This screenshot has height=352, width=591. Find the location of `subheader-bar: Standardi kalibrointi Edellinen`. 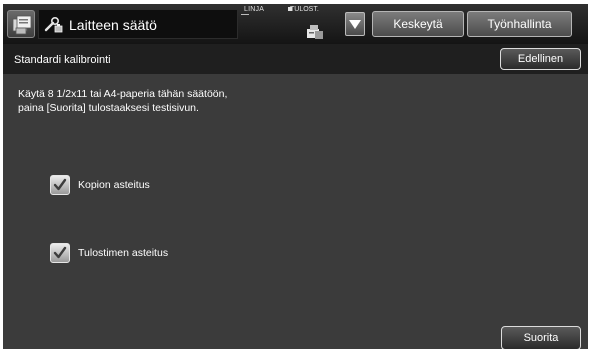

subheader-bar: Standardi kalibrointi Edellinen is located at coordinates (295, 59).